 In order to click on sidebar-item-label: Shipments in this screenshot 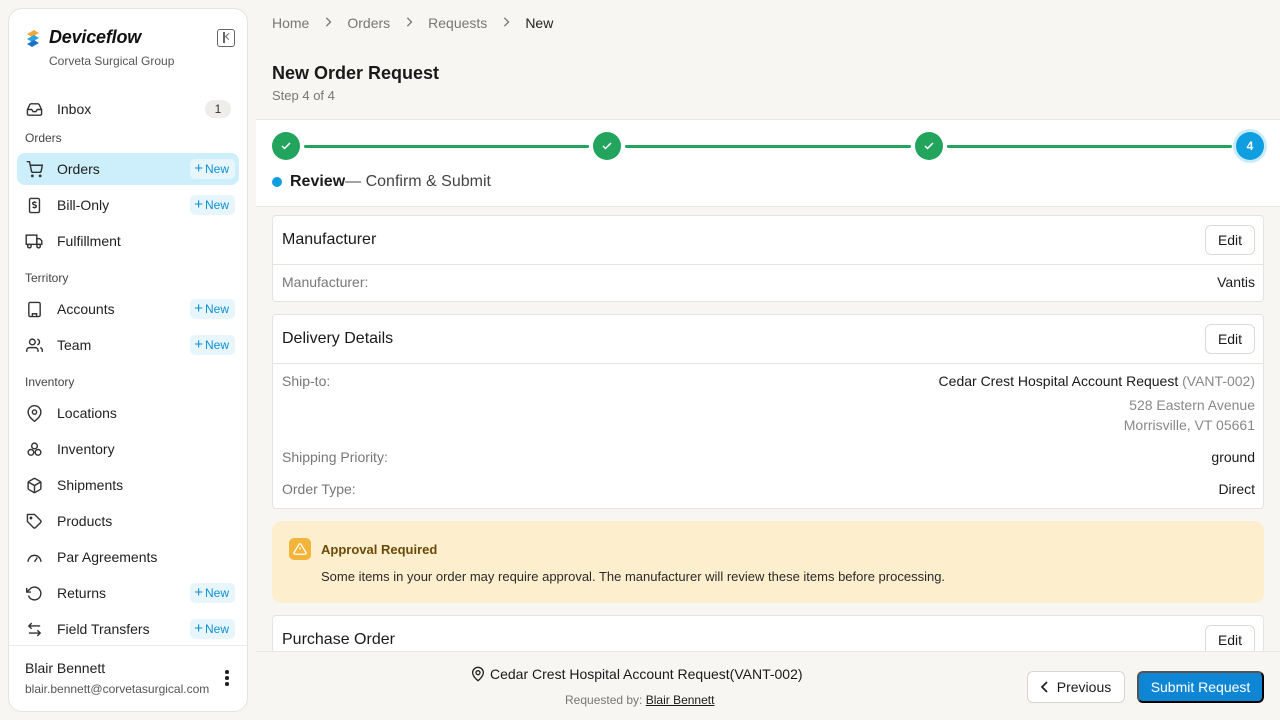, I will do `click(90, 485)`.